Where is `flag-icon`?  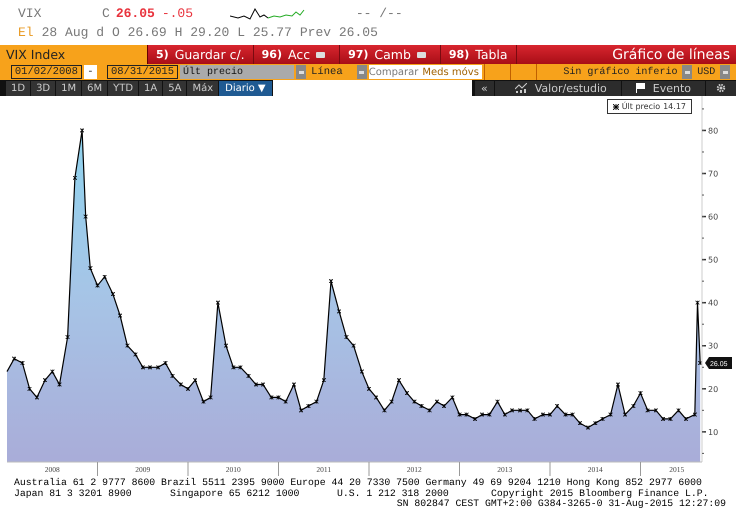
flag-icon is located at coordinates (640, 88).